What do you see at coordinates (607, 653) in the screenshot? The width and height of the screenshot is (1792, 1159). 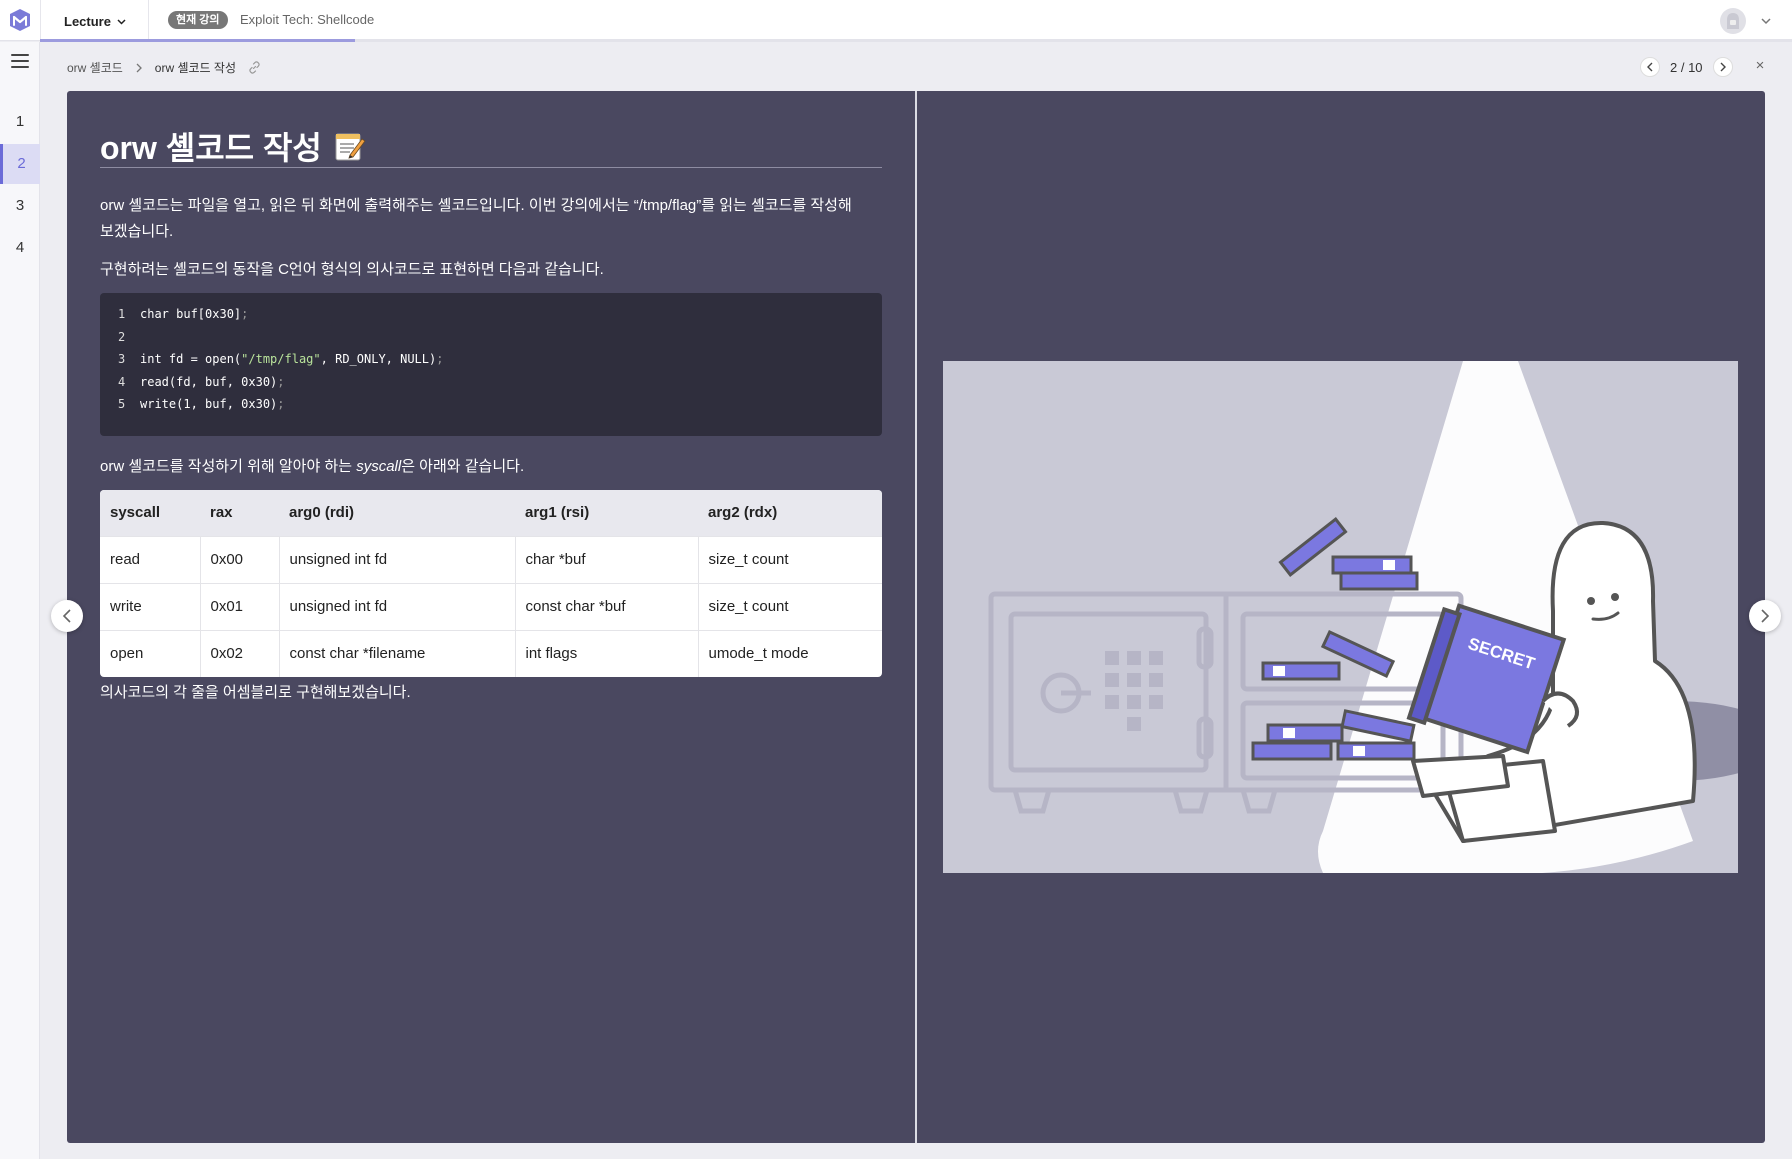 I see `table-cell: int flags` at bounding box center [607, 653].